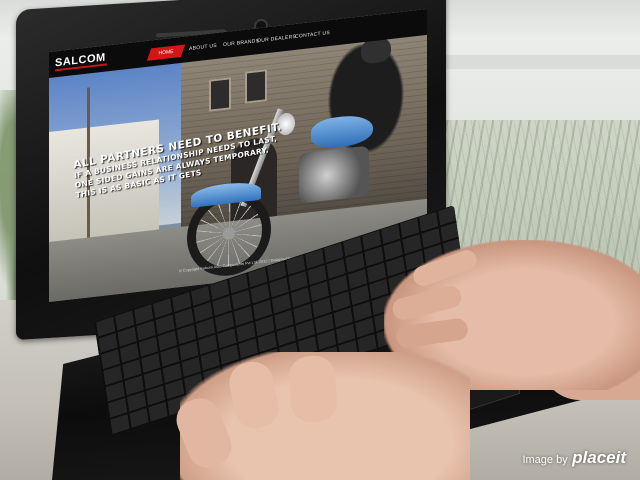 This screenshot has width=640, height=480. I want to click on nav-item-contact-us: CONTACT US, so click(312, 35).